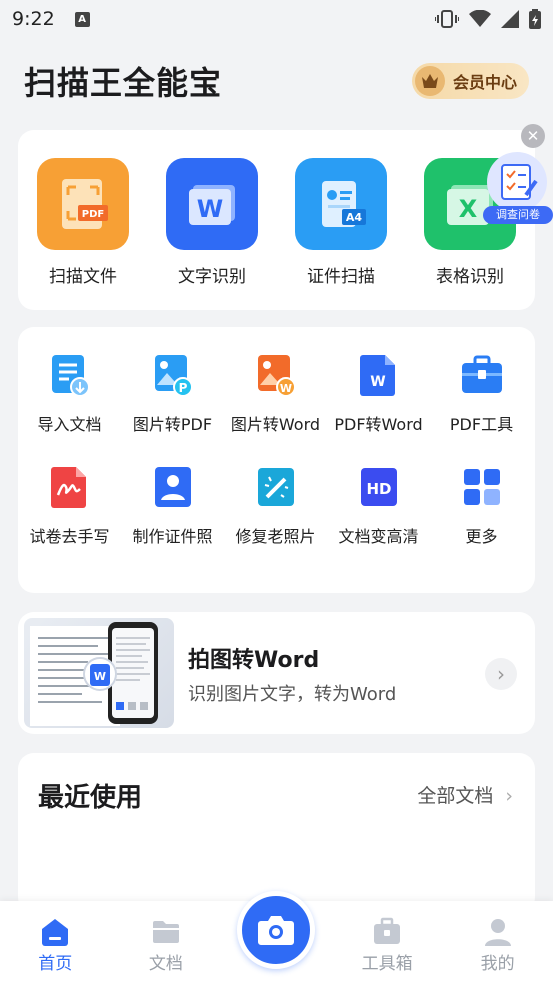 The height and width of the screenshot is (983, 553). Describe the element at coordinates (276, 375) in the screenshot. I see `image-to-word-icon: W` at that location.